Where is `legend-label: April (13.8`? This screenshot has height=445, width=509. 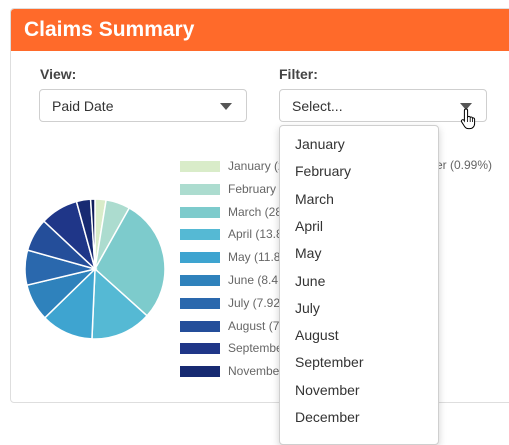
legend-label: April (13.8 is located at coordinates (255, 234).